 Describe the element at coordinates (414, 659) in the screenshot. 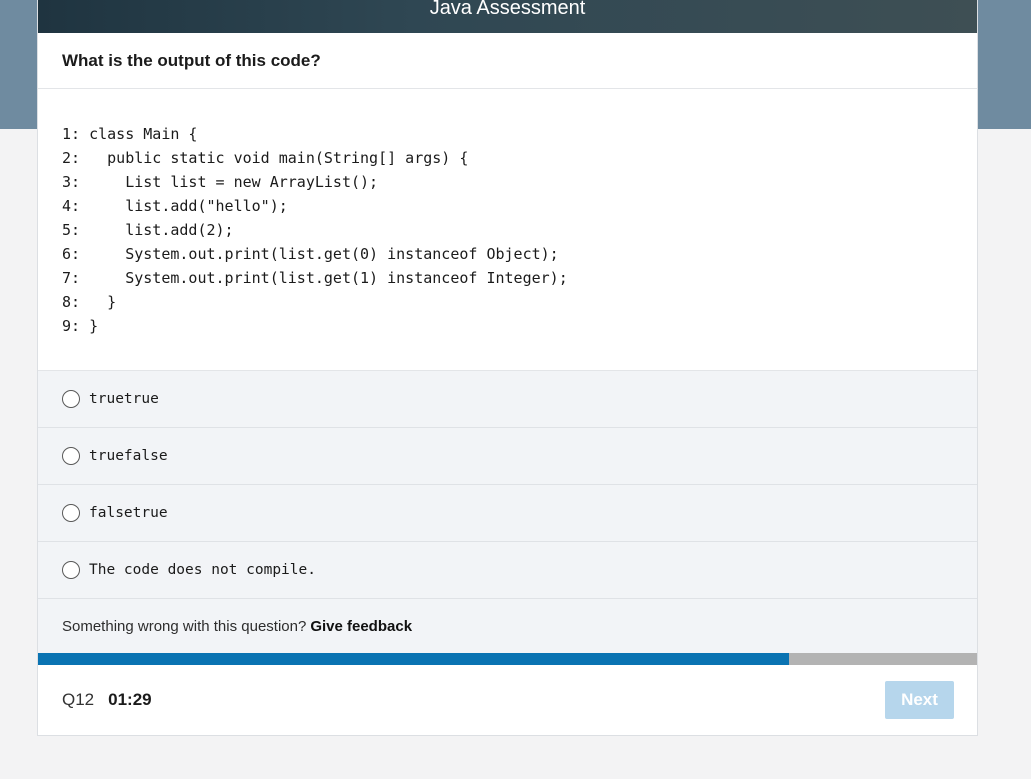

I see `progress-bar-fill` at that location.